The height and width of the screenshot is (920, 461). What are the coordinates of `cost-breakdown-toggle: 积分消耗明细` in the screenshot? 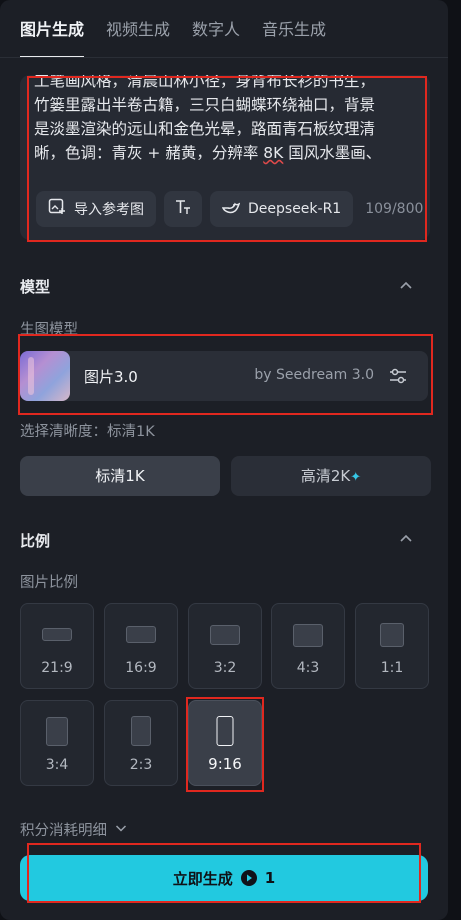 It's located at (73, 829).